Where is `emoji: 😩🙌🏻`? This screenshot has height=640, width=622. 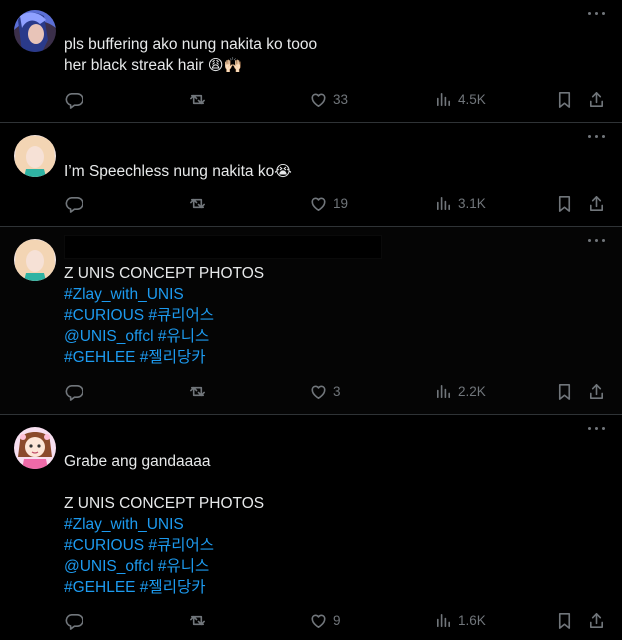 emoji: 😩🙌🏻 is located at coordinates (225, 65).